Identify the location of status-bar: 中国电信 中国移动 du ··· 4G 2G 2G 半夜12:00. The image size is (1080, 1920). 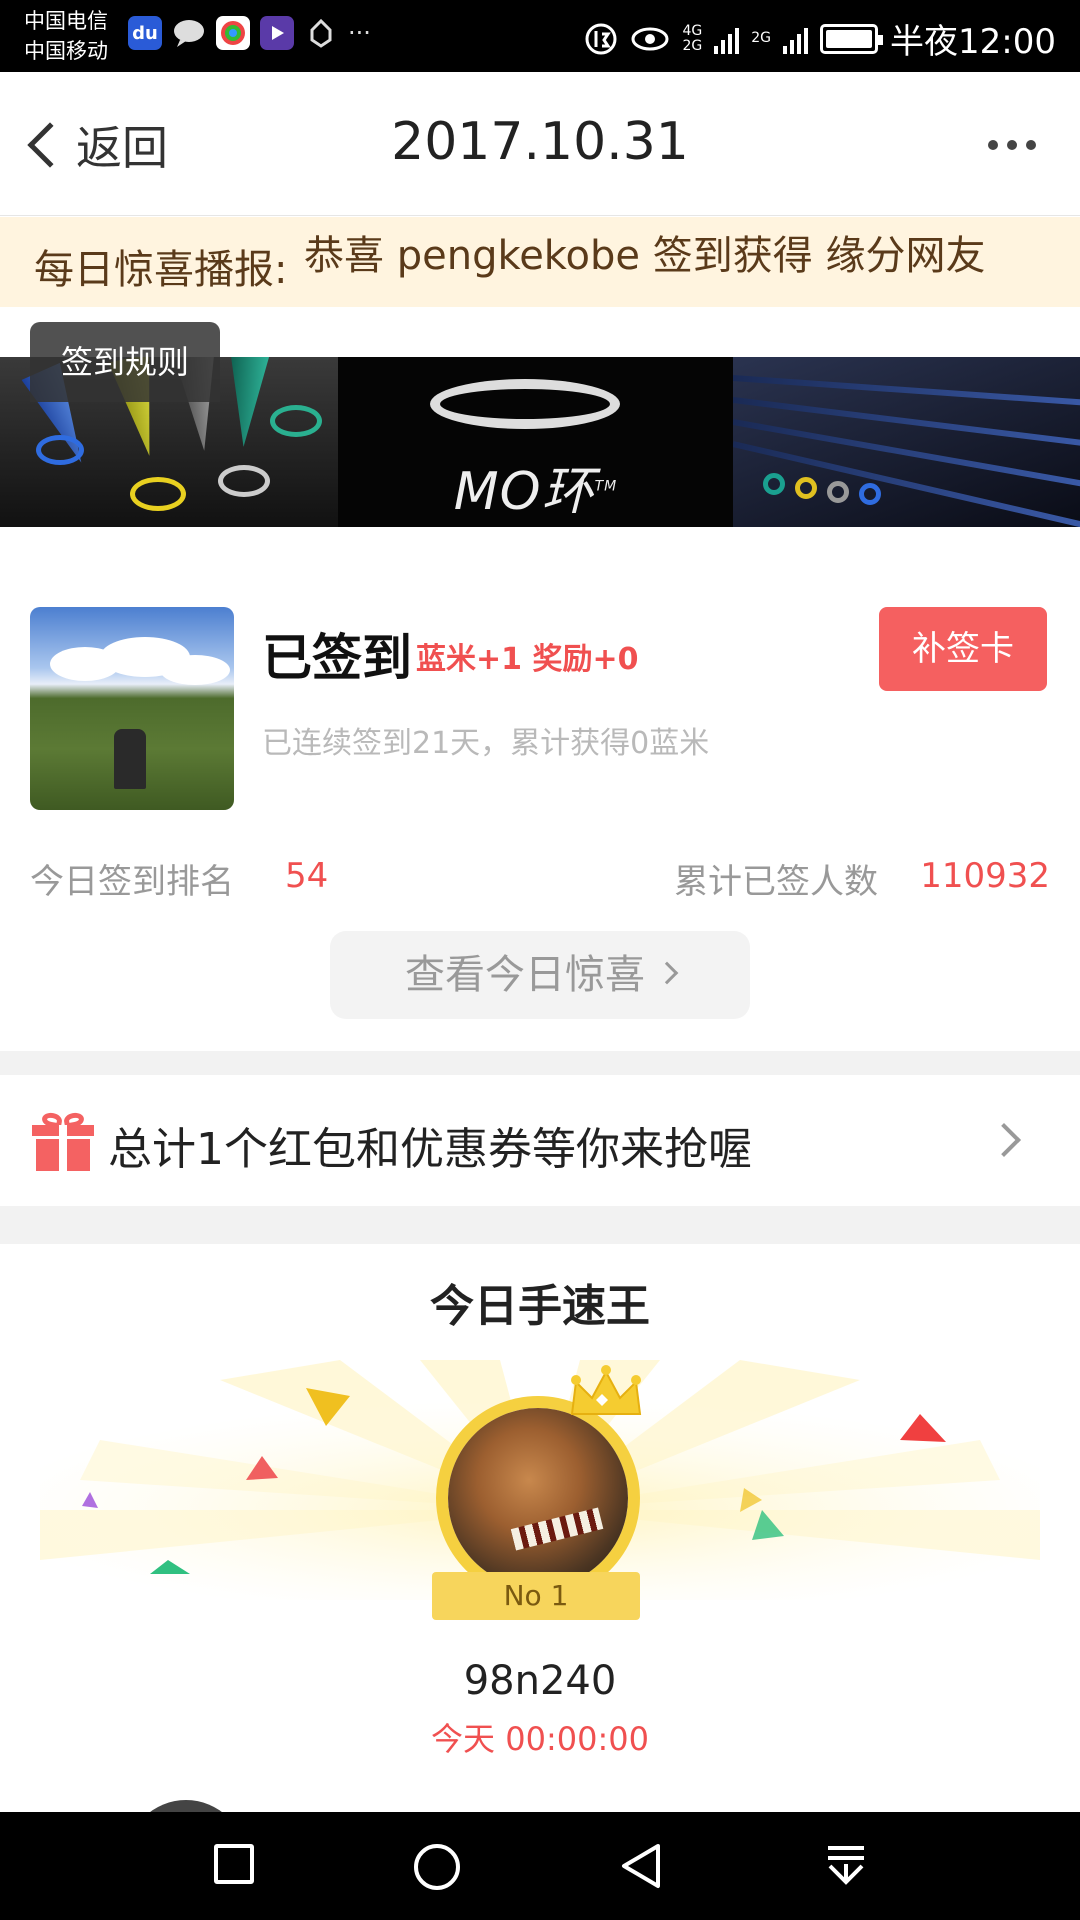
(540, 36).